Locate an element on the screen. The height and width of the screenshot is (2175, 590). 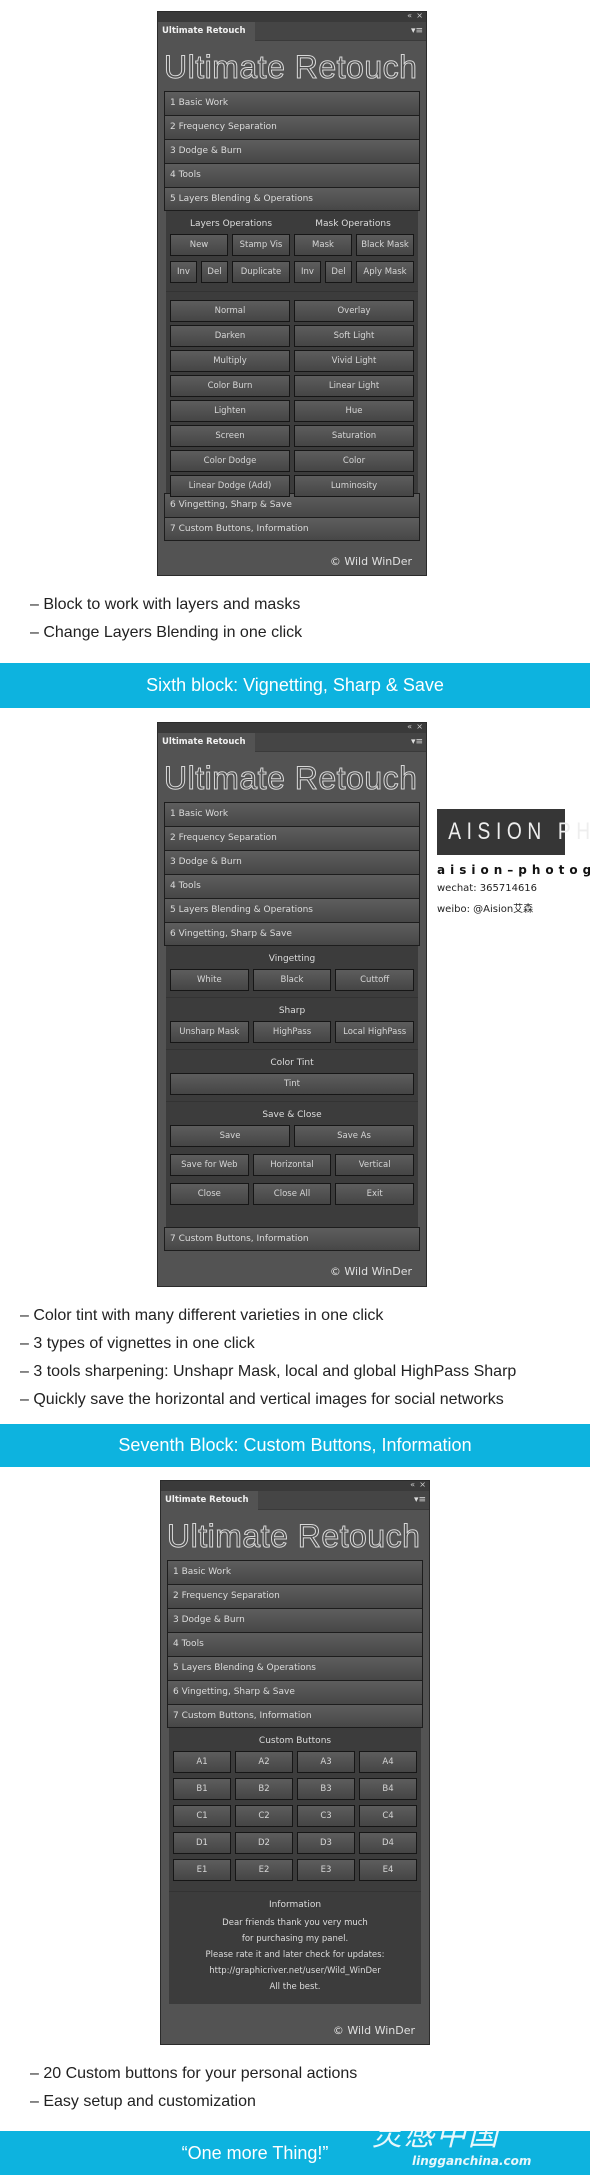
sharpen-button: Unsharp Mask is located at coordinates (209, 1032).